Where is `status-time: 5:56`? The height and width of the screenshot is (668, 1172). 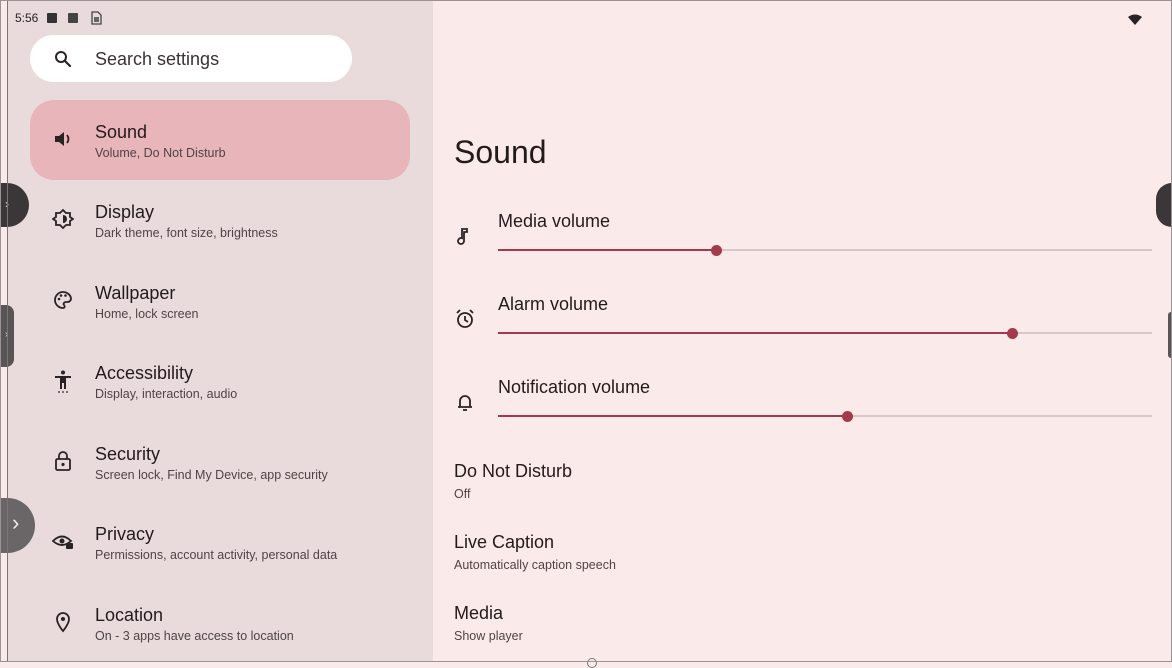
status-time: 5:56 is located at coordinates (27, 18).